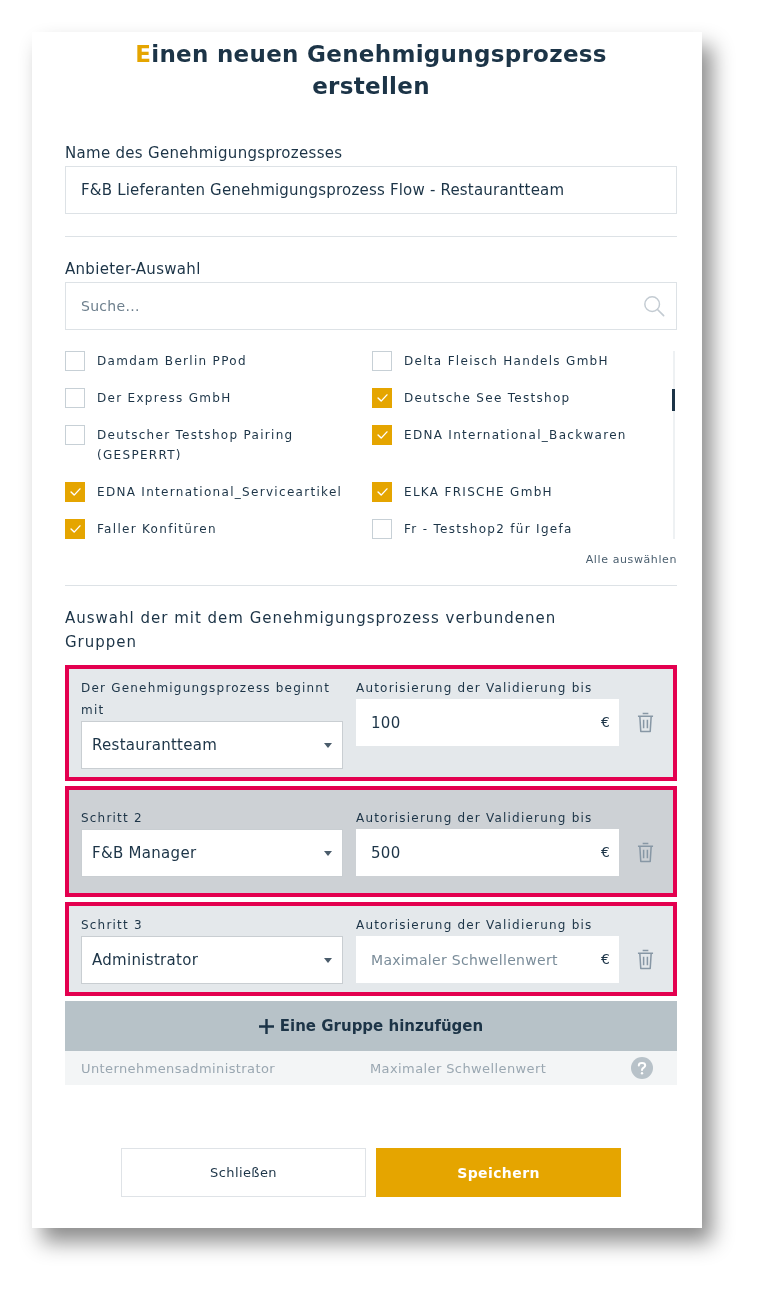 Image resolution: width=767 pixels, height=1294 pixels. I want to click on group-select: Administrator, so click(212, 960).